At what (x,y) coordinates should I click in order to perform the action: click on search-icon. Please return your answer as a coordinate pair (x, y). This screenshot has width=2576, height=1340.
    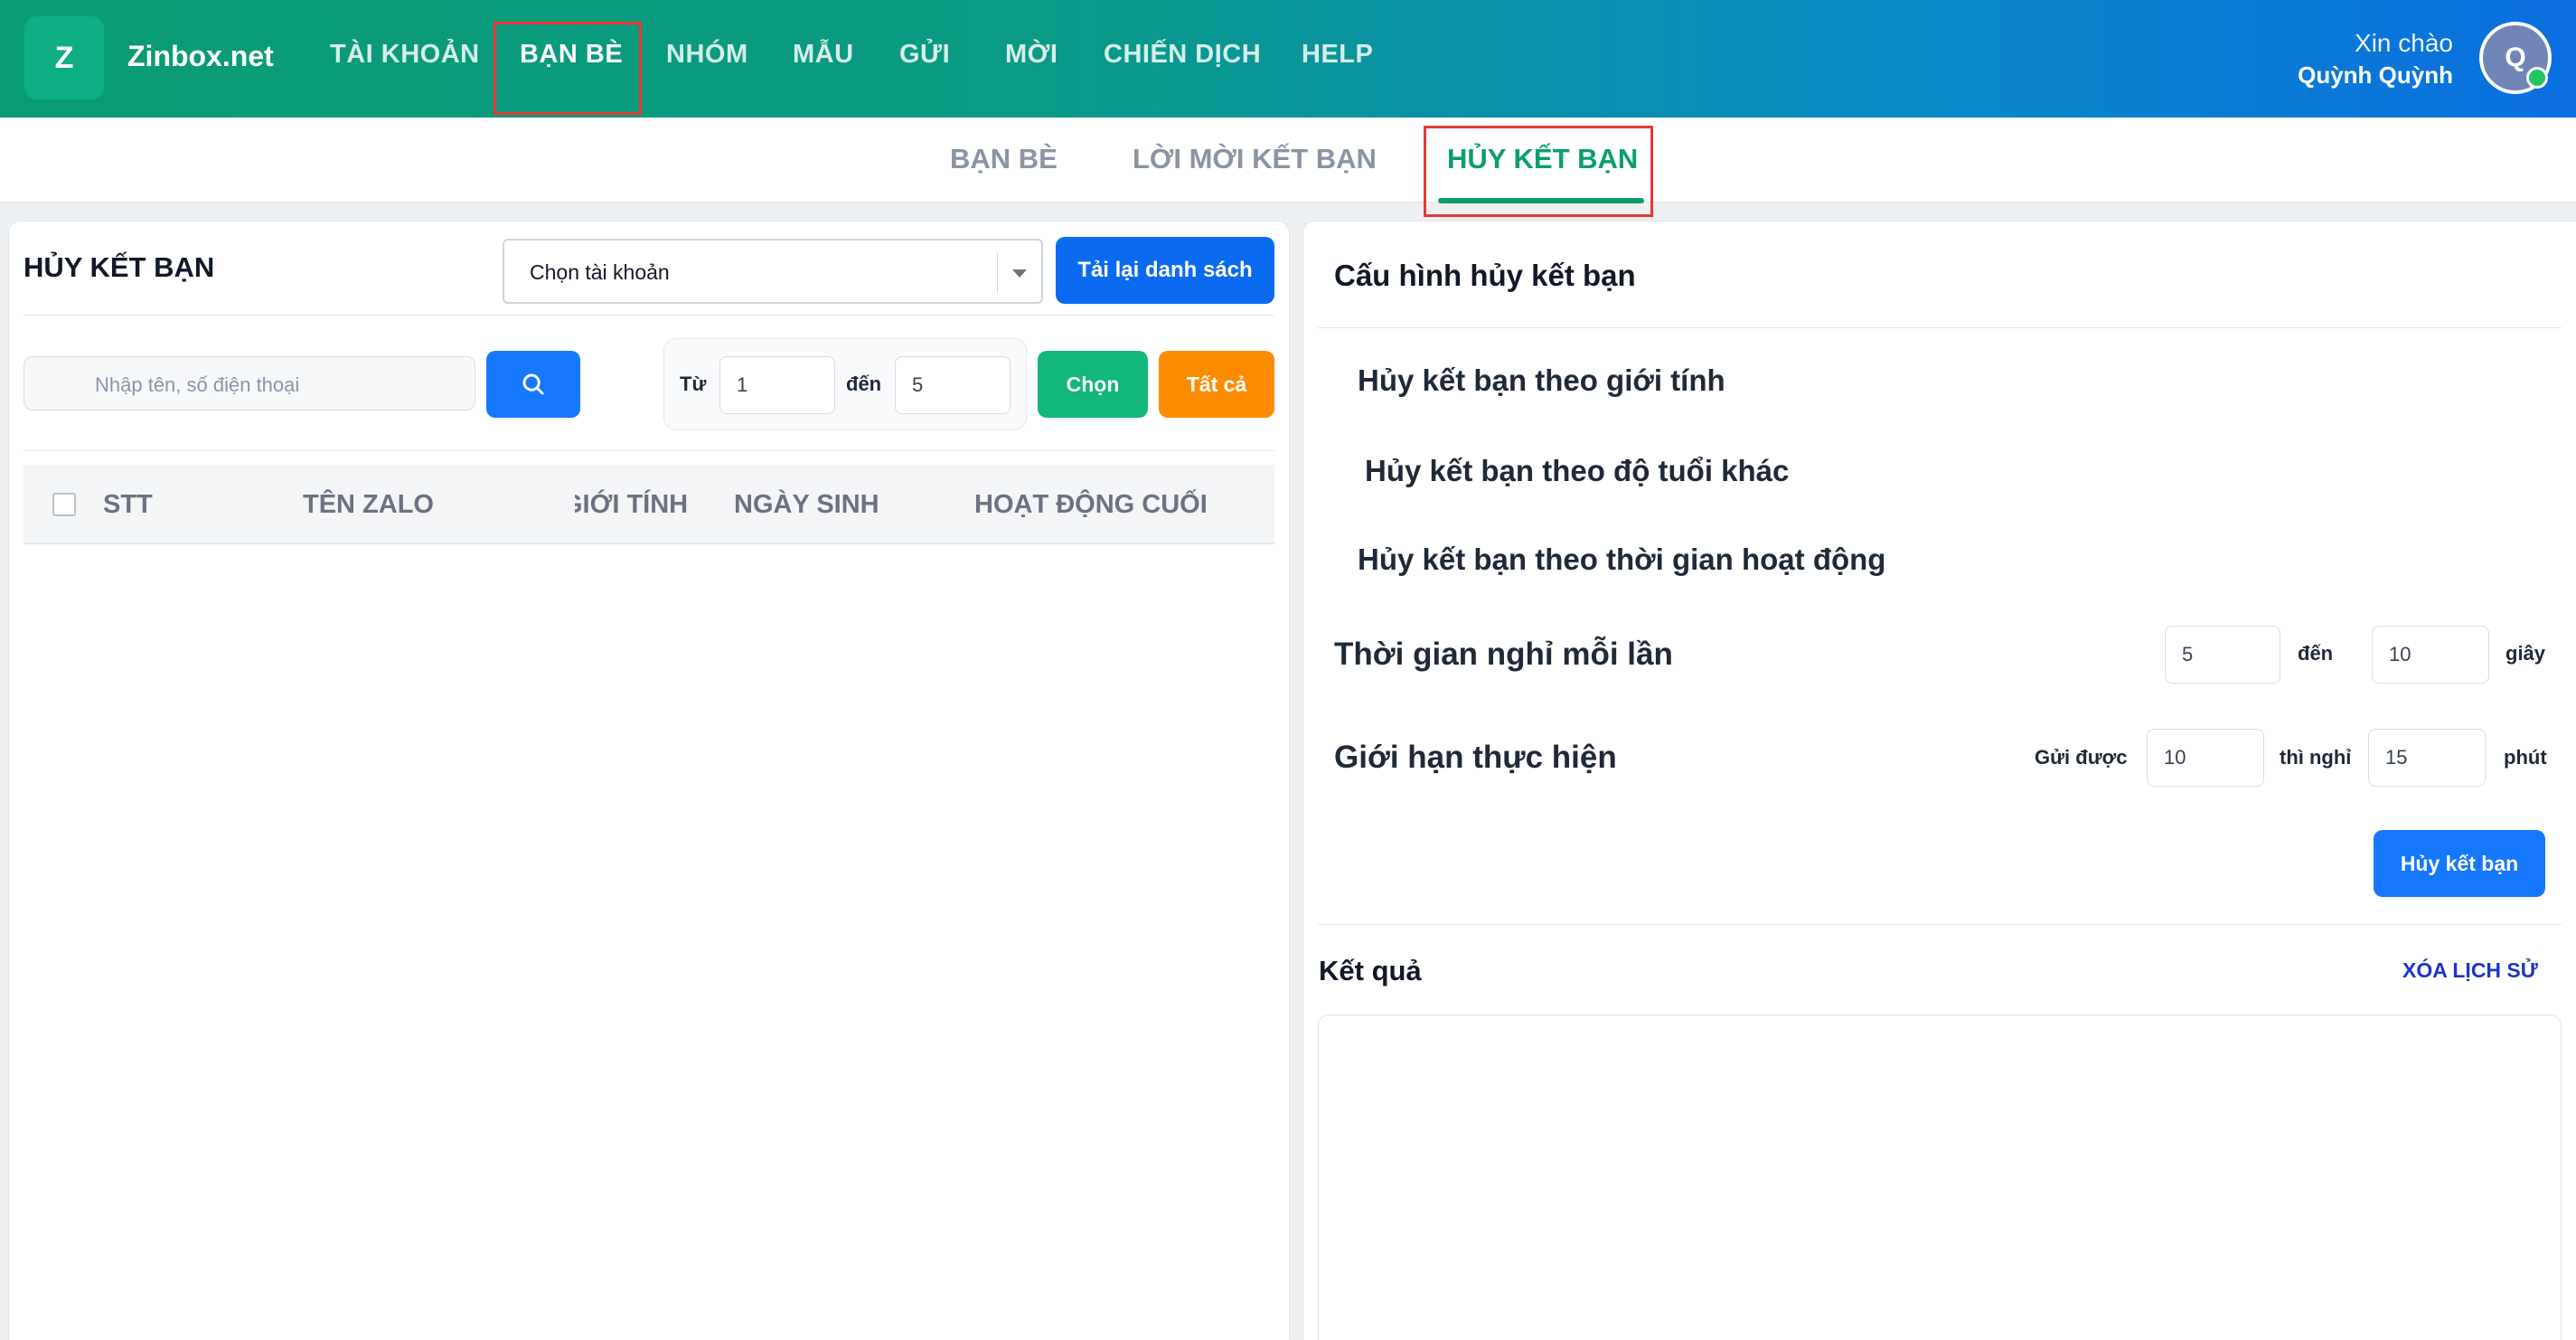
    Looking at the image, I should click on (533, 384).